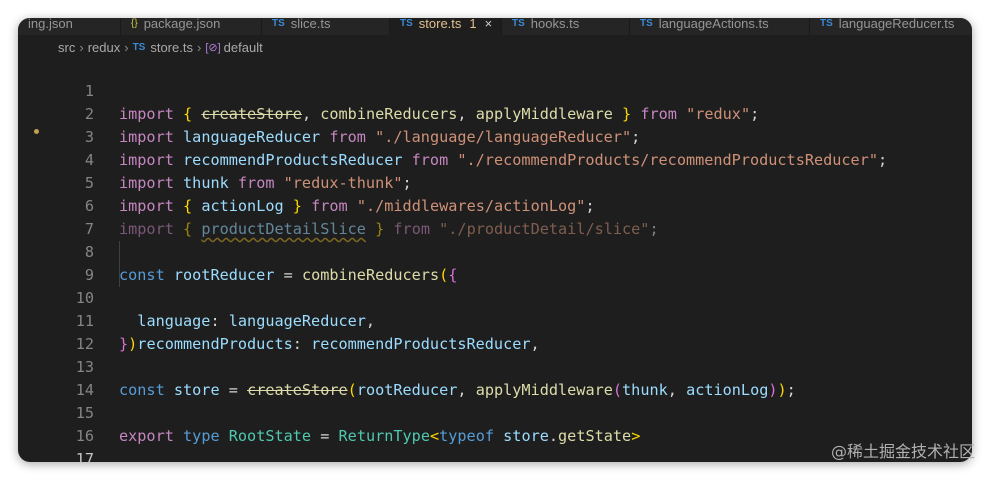 The height and width of the screenshot is (480, 991). Describe the element at coordinates (495, 423) in the screenshot. I see `code-line: 16` at that location.